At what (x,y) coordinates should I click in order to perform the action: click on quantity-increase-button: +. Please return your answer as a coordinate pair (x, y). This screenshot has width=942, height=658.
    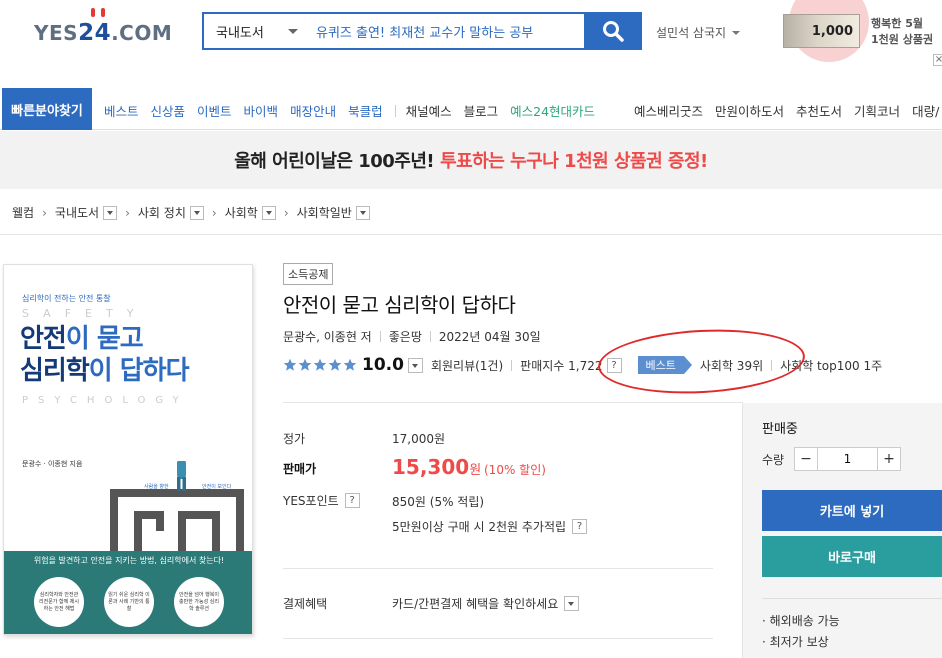
    Looking at the image, I should click on (889, 459).